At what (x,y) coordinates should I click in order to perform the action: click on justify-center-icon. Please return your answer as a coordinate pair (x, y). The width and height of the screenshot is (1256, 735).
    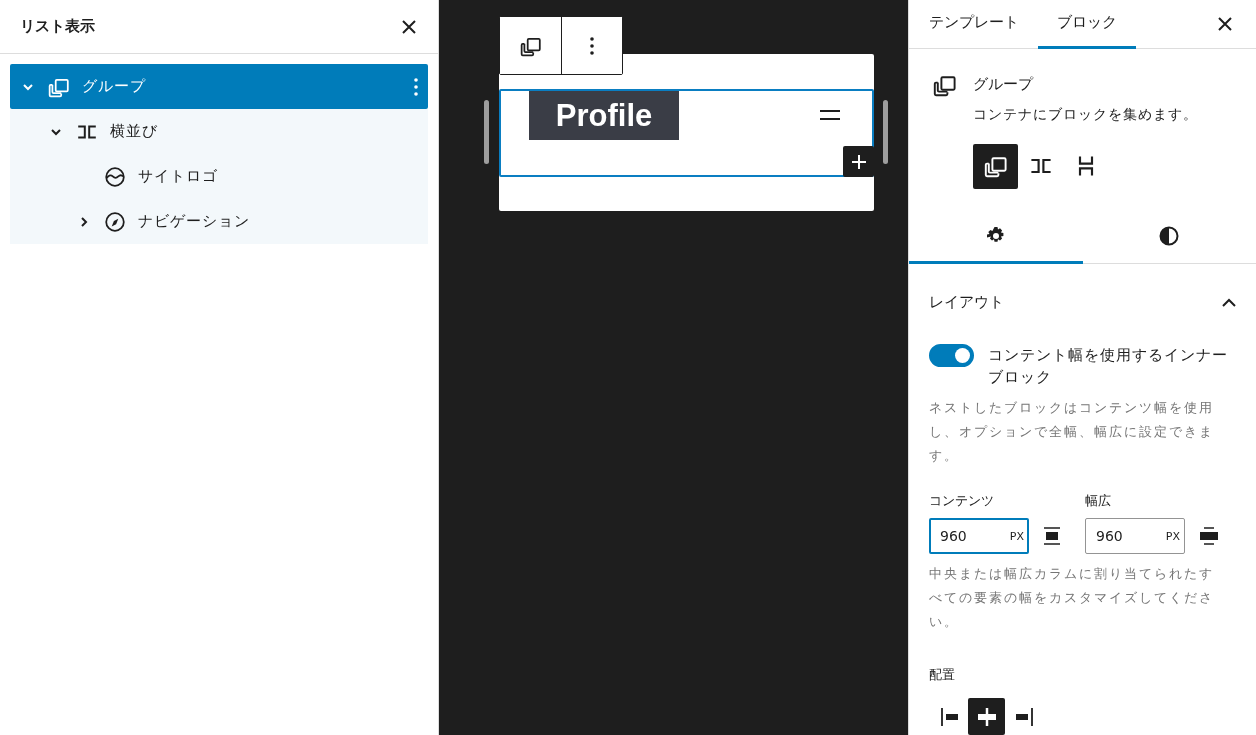
    Looking at the image, I should click on (986, 716).